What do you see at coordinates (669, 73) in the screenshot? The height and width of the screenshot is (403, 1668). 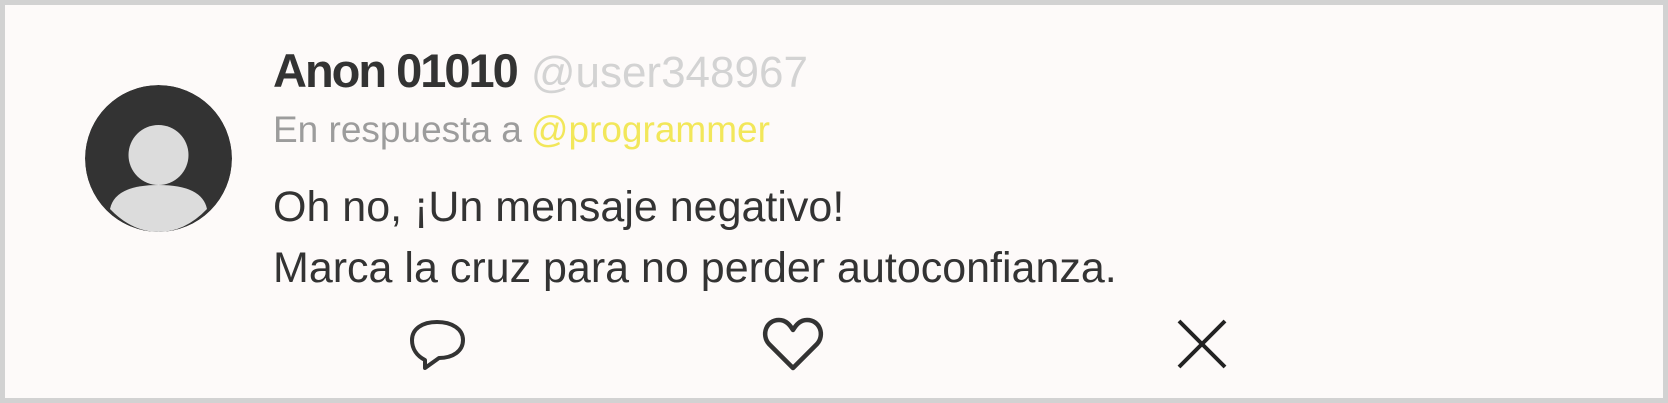 I see `author-handle: @user348967` at bounding box center [669, 73].